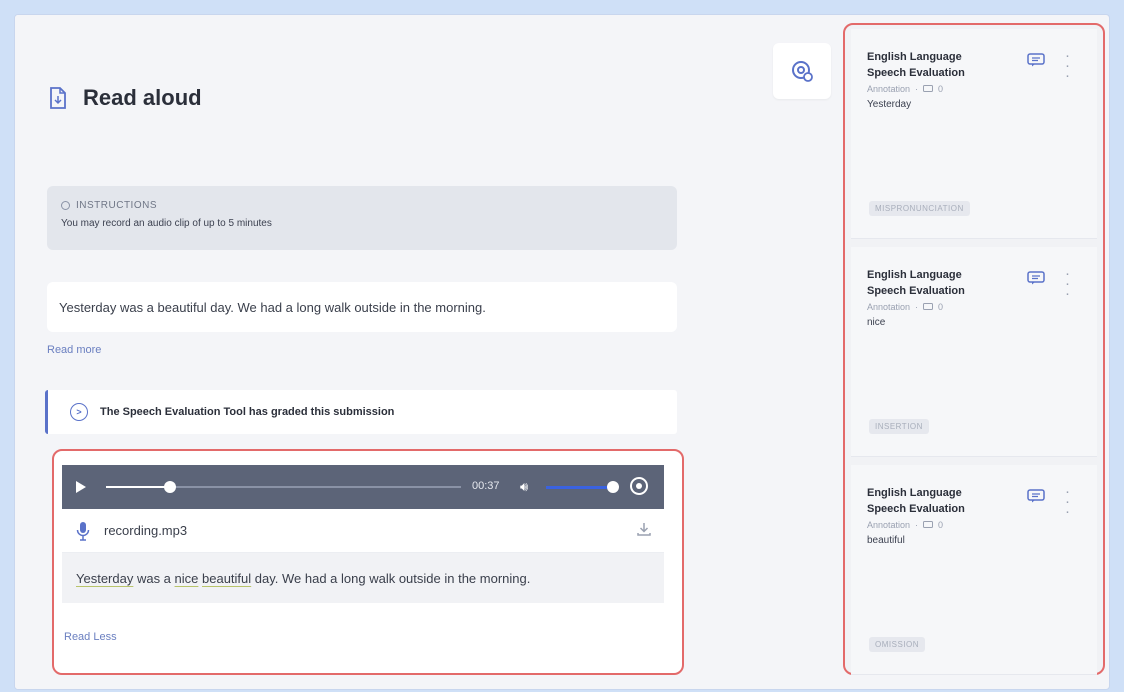  I want to click on volume-handle, so click(612, 487).